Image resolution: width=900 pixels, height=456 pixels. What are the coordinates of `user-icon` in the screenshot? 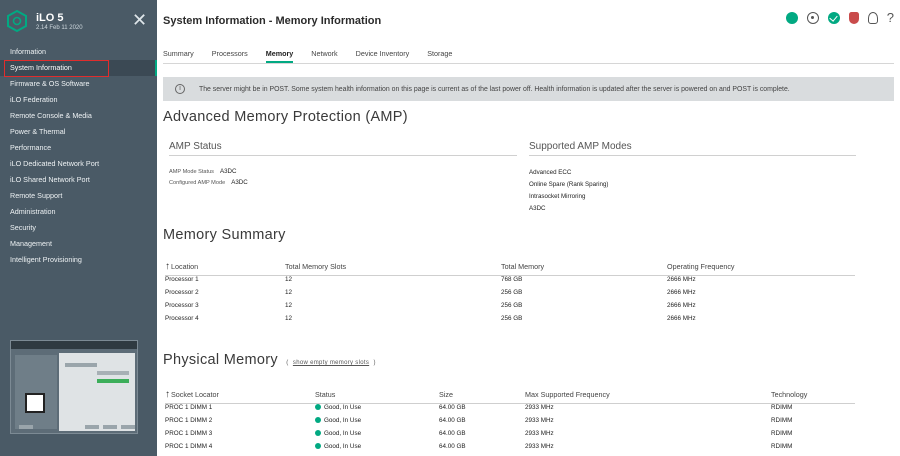 It's located at (872, 18).